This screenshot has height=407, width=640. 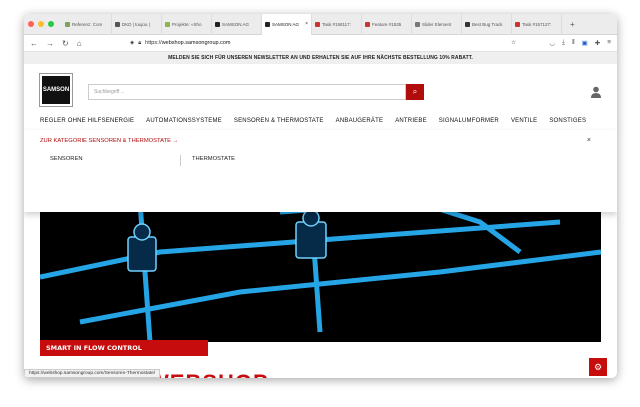 I want to click on browser-tab: DKD | toujou |, so click(x=137, y=24).